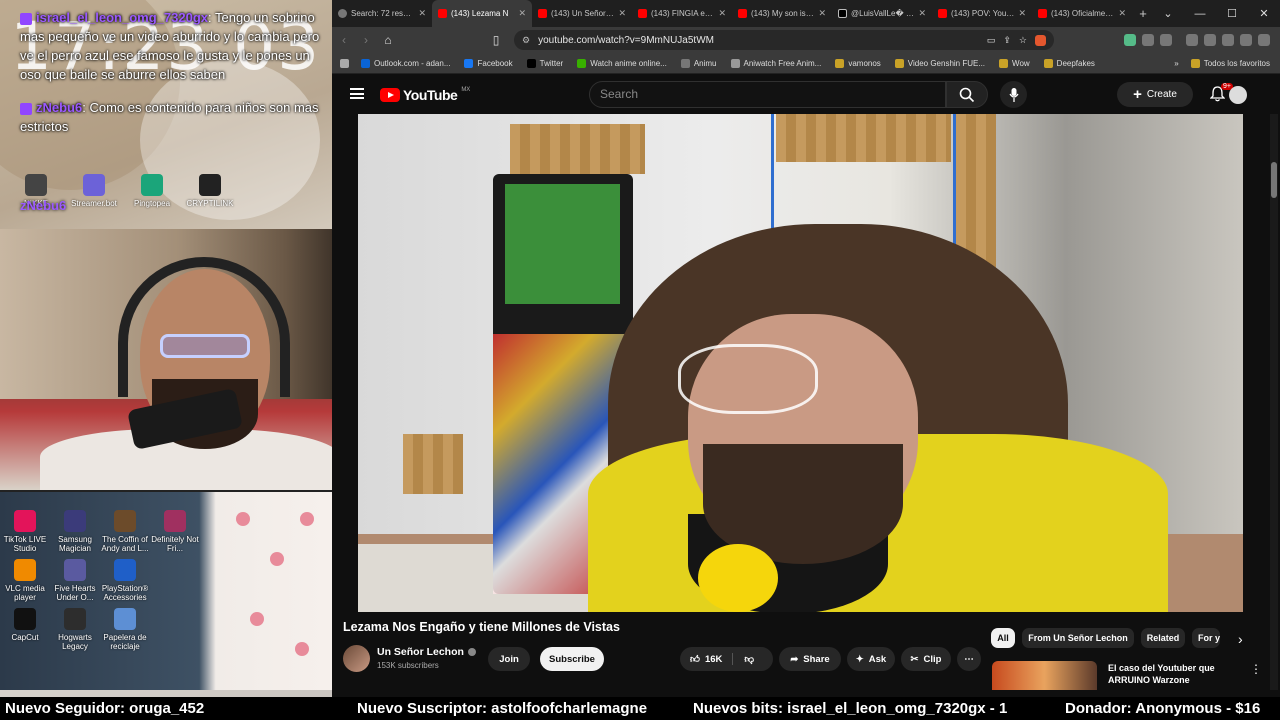  I want to click on bookmark-item: Facebook, so click(488, 63).